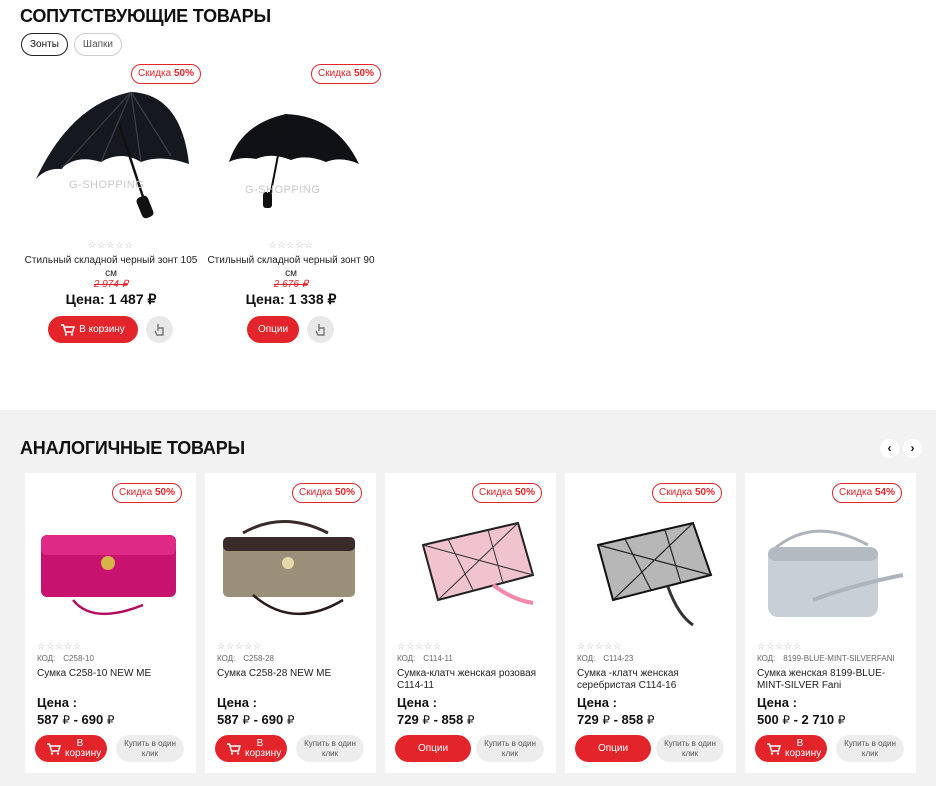  Describe the element at coordinates (832, 680) in the screenshot. I see `product-name: Сумка женская 8199-BLUE-MINT-SILVER Fani` at that location.